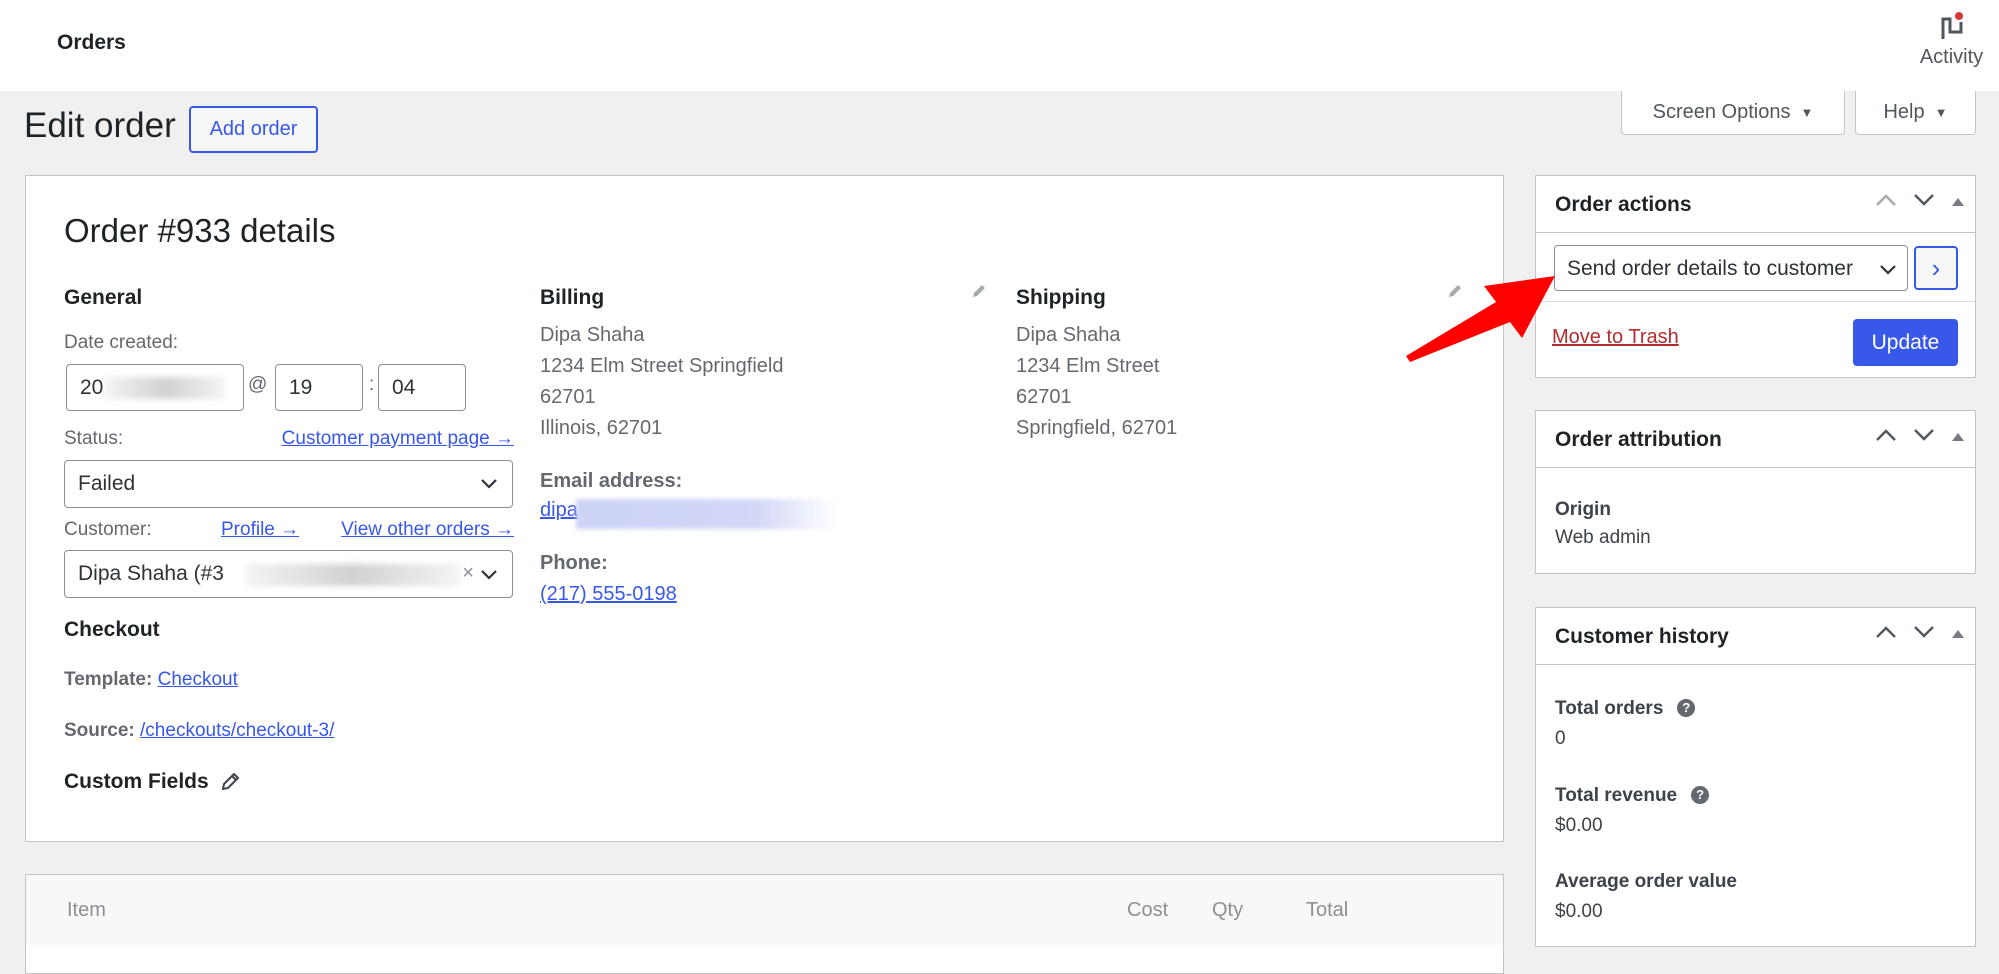 The image size is (1999, 974). I want to click on order-attribution-heading: Order attribution, so click(1638, 439).